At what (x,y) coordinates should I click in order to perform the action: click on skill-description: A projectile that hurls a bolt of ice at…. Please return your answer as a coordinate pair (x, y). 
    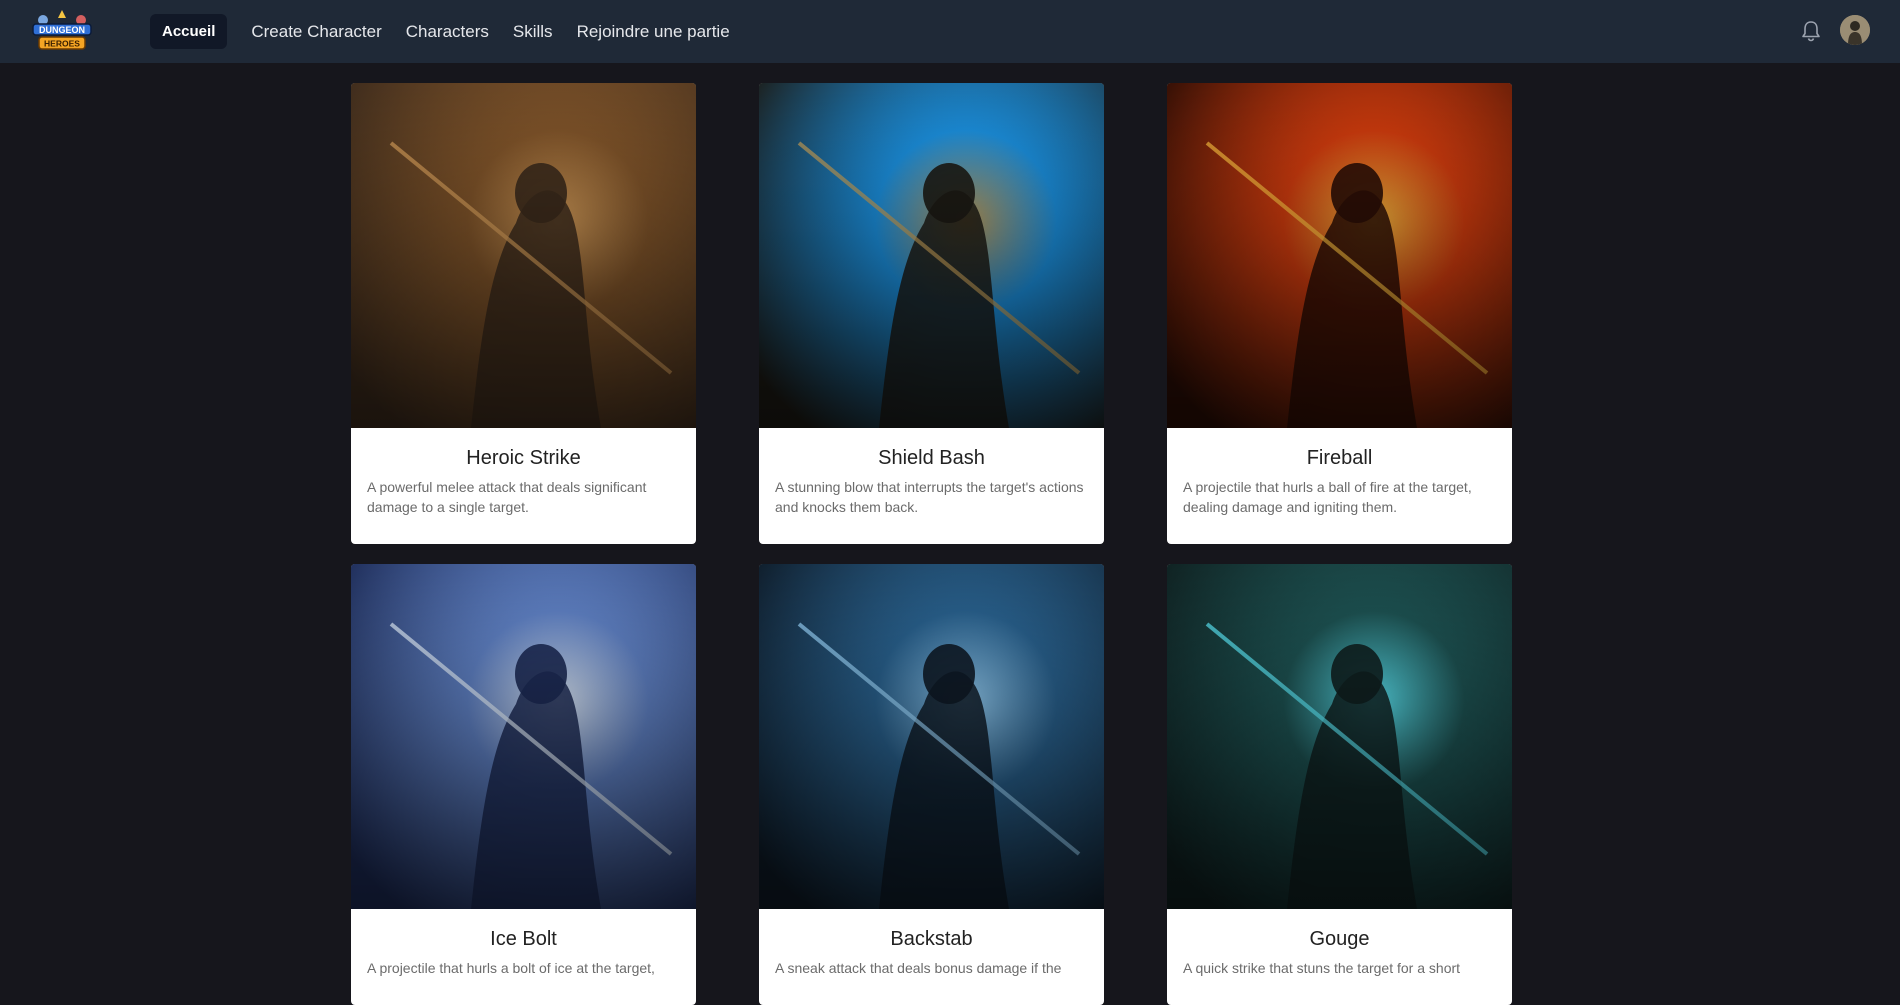
    Looking at the image, I should click on (511, 968).